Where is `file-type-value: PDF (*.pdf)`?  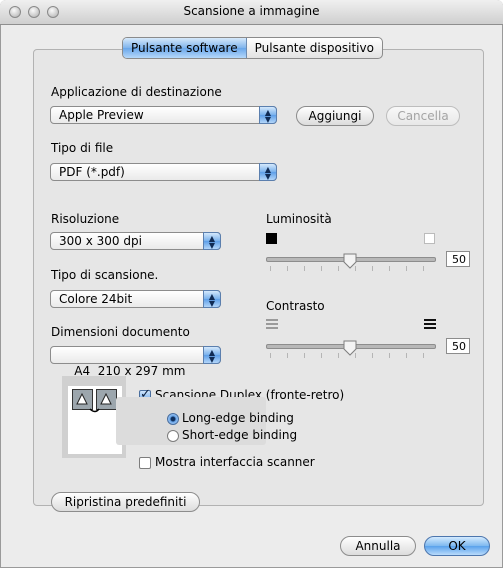
file-type-value: PDF (*.pdf) is located at coordinates (92, 172).